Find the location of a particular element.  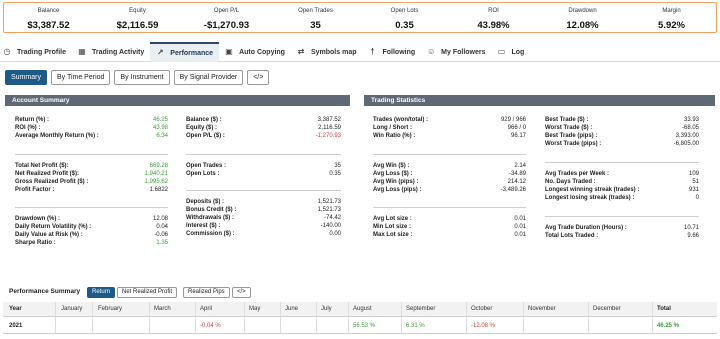

stat-open-p-l: Open P/L -$1,270.93 is located at coordinates (226, 17).